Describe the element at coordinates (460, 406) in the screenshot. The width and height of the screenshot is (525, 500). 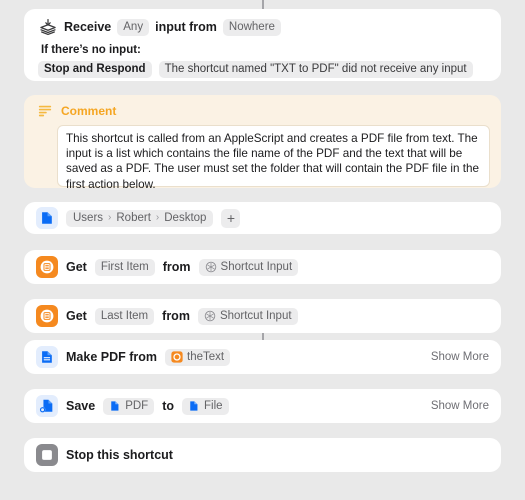
I see `save-show-more-button: Show More` at that location.